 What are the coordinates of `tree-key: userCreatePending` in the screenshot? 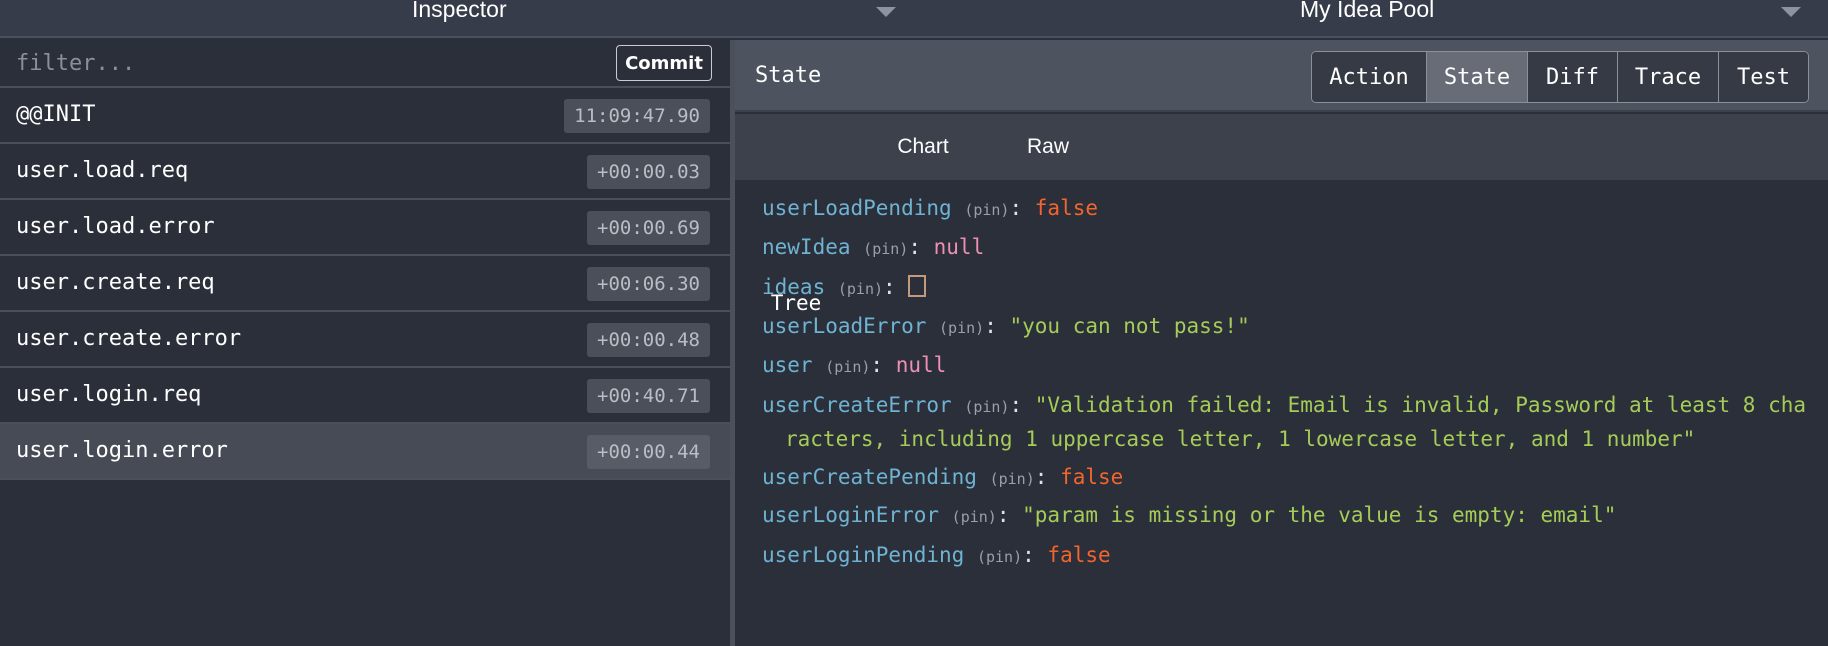 It's located at (869, 477).